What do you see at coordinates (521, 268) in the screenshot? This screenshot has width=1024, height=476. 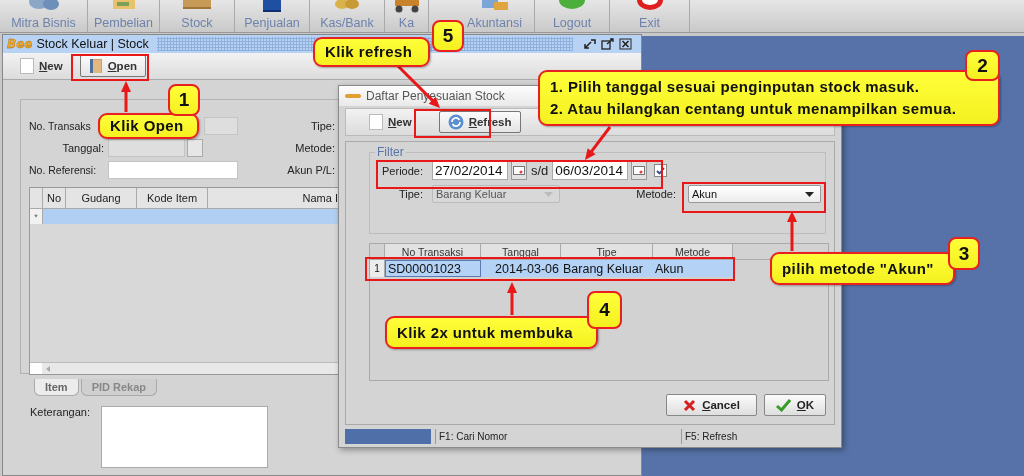 I see `table-cell: 2014-03-06` at bounding box center [521, 268].